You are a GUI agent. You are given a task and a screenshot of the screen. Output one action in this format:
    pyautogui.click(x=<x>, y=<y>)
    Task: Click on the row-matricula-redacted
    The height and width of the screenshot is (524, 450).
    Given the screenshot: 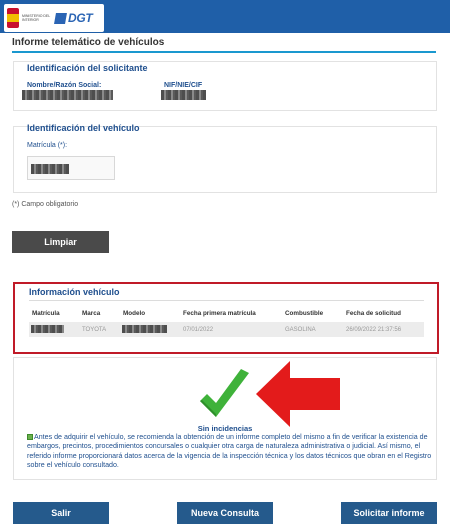 What is the action you would take?
    pyautogui.click(x=47, y=329)
    